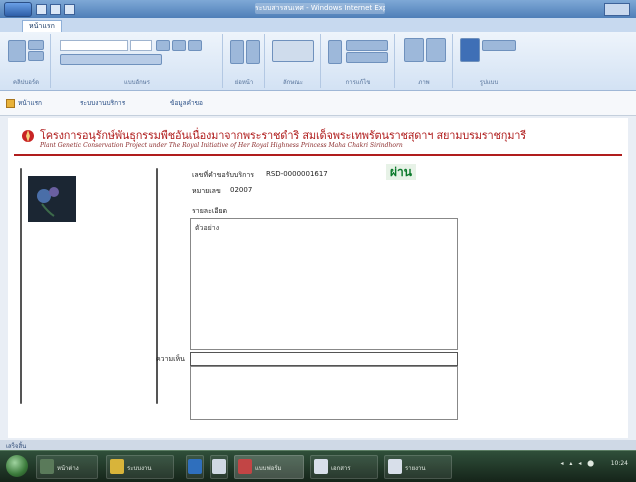  What do you see at coordinates (55, 9) in the screenshot?
I see `undo-icon` at bounding box center [55, 9].